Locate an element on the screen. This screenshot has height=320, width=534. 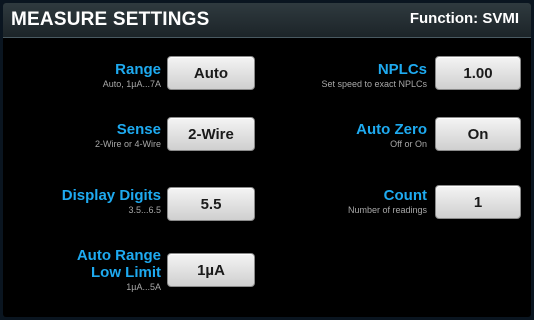
count-hint: Number of readings is located at coordinates (387, 210).